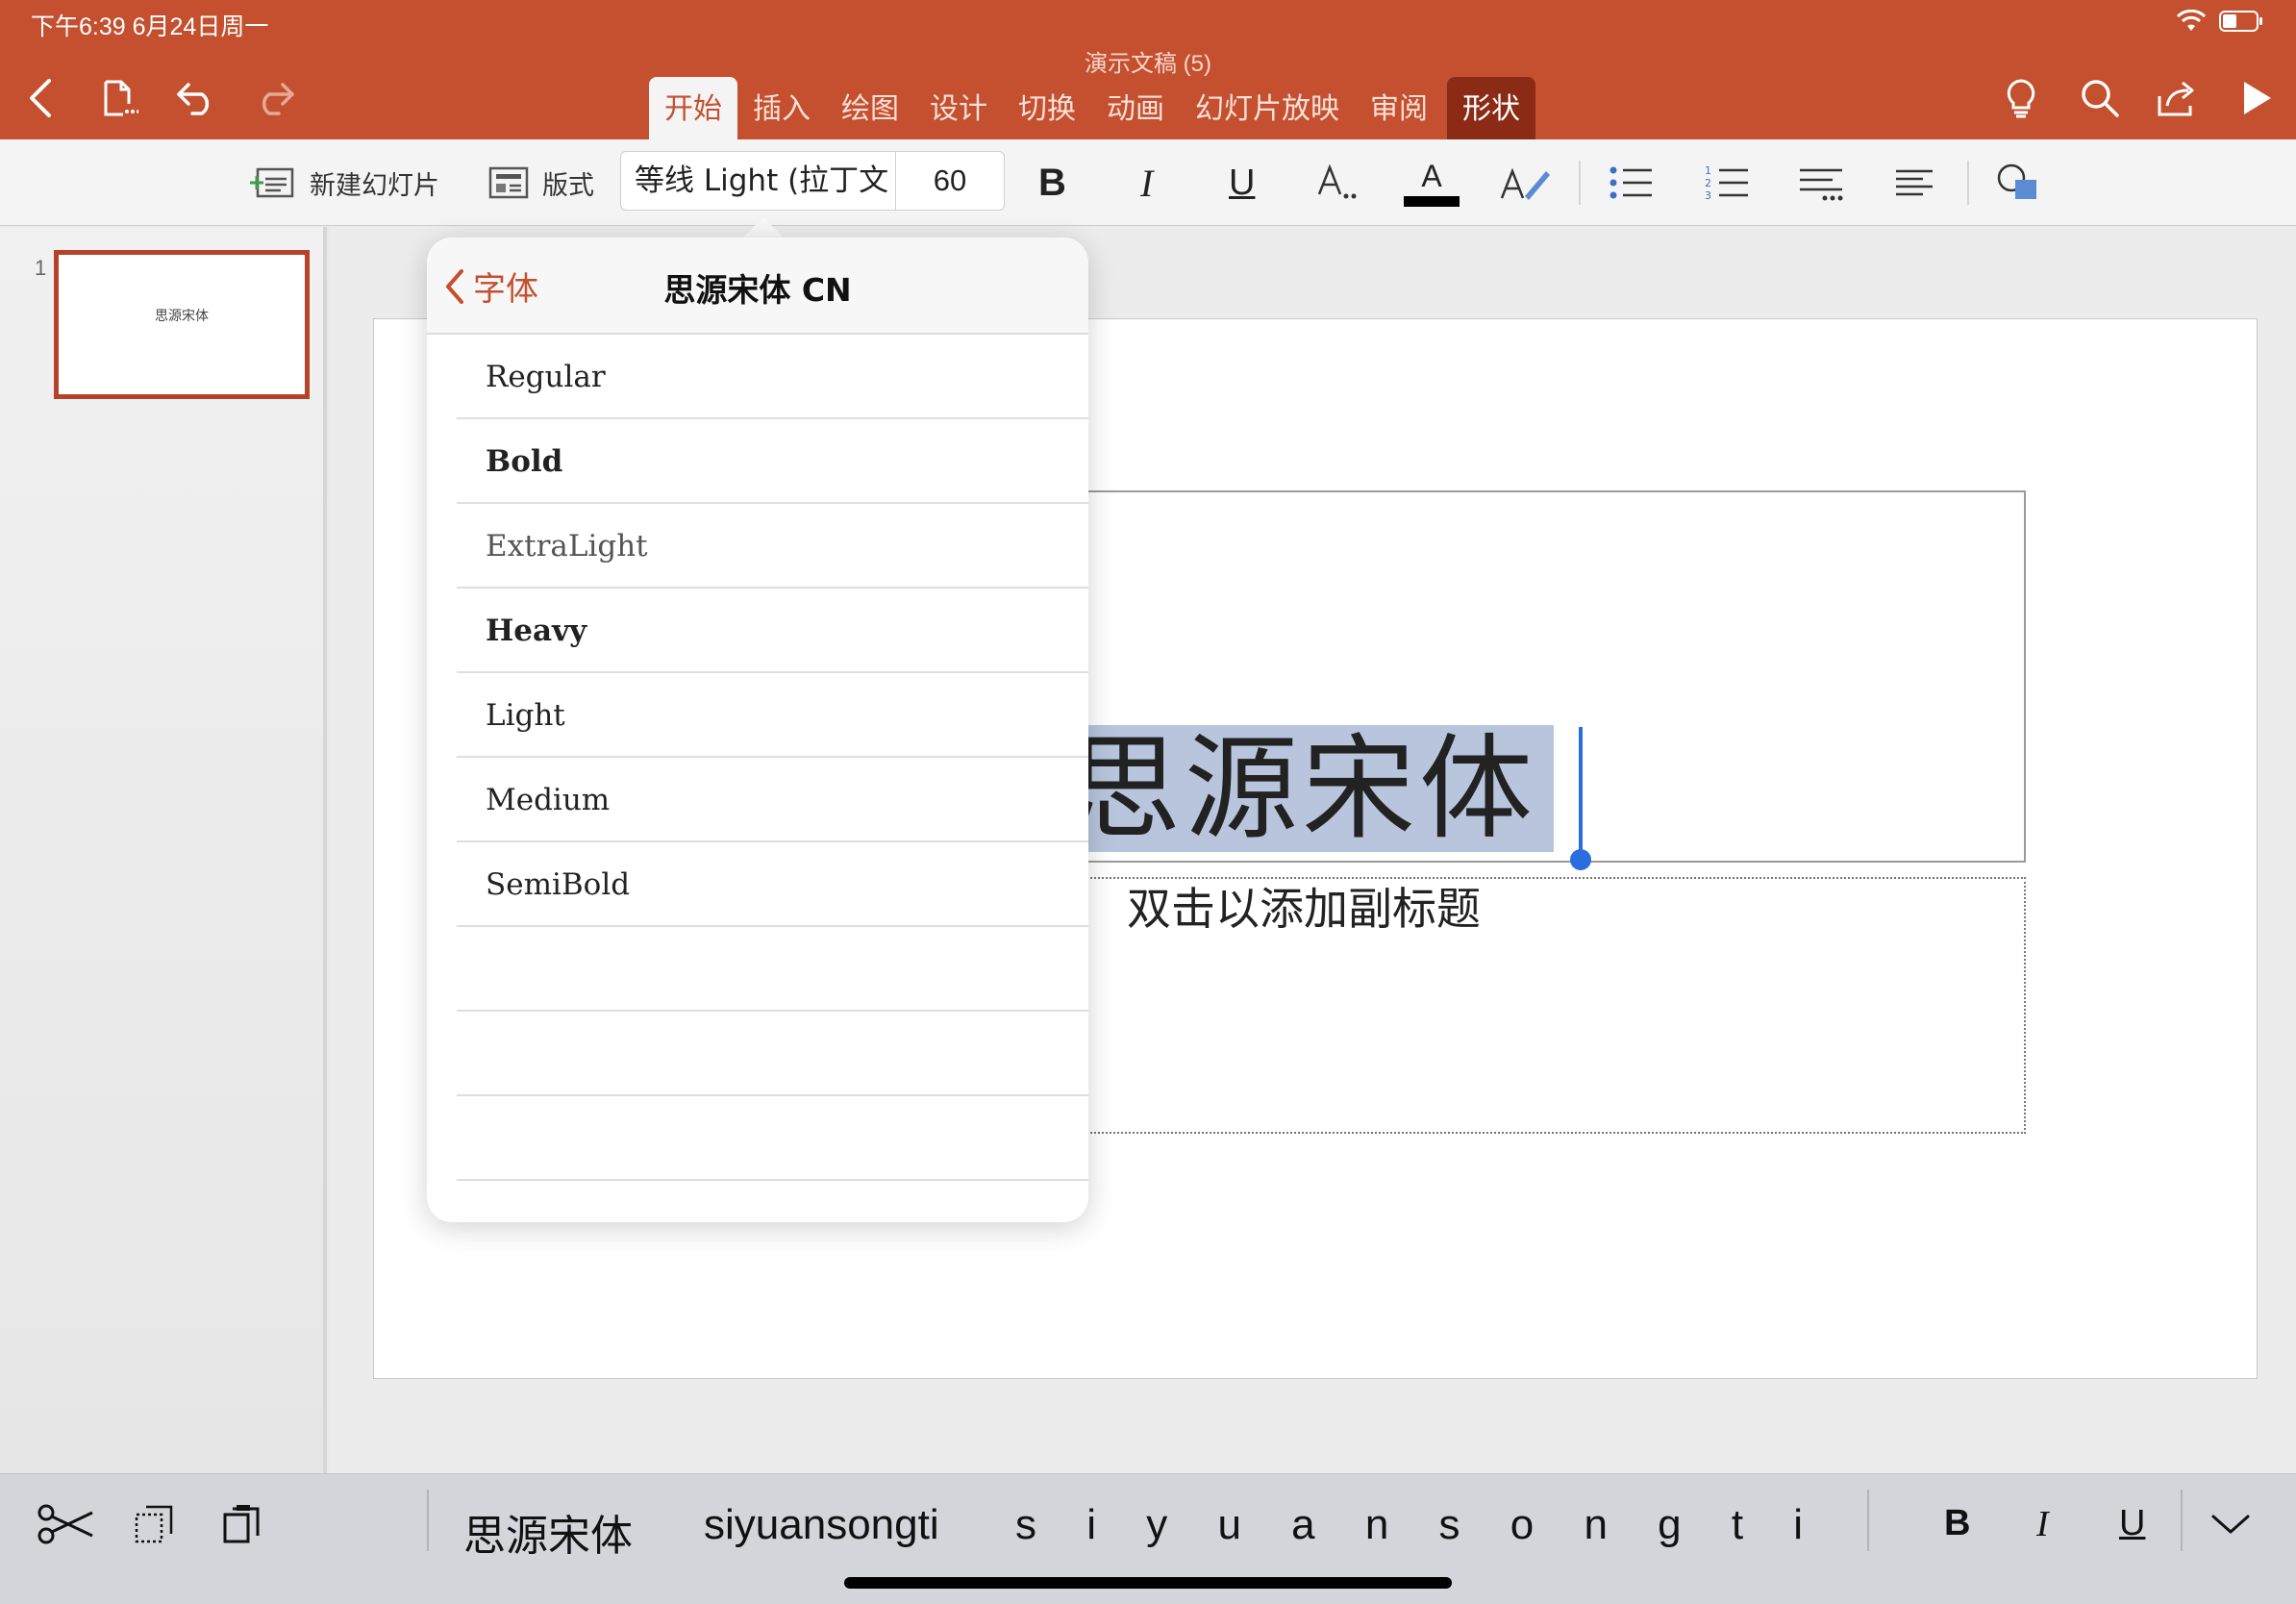 Image resolution: width=2296 pixels, height=1604 pixels. Describe the element at coordinates (772, 461) in the screenshot. I see `font-weight-bold: Bold` at that location.